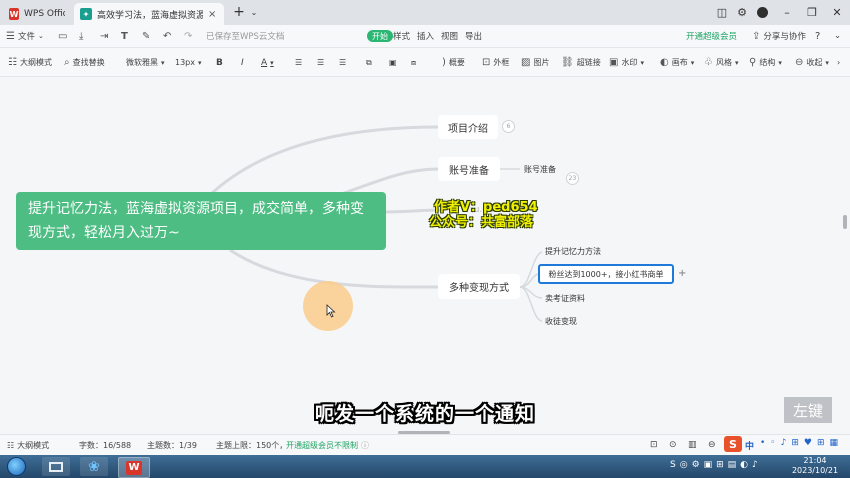 Image resolution: width=850 pixels, height=478 pixels. I want to click on locate-icon: ⊙, so click(673, 445).